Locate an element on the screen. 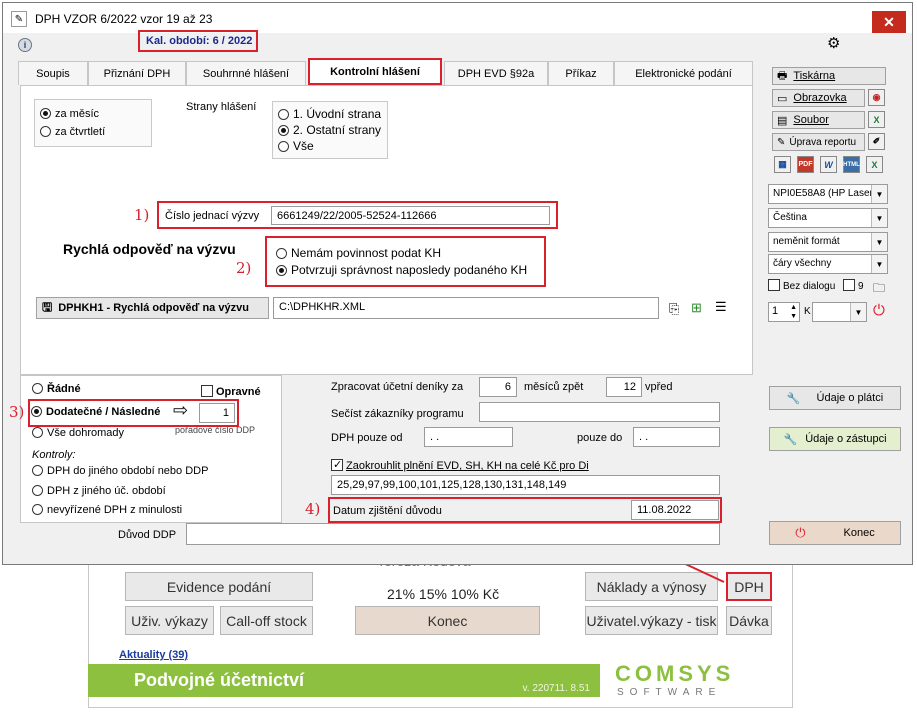 The width and height of the screenshot is (917, 713). stack-icon: ☰ is located at coordinates (721, 307).